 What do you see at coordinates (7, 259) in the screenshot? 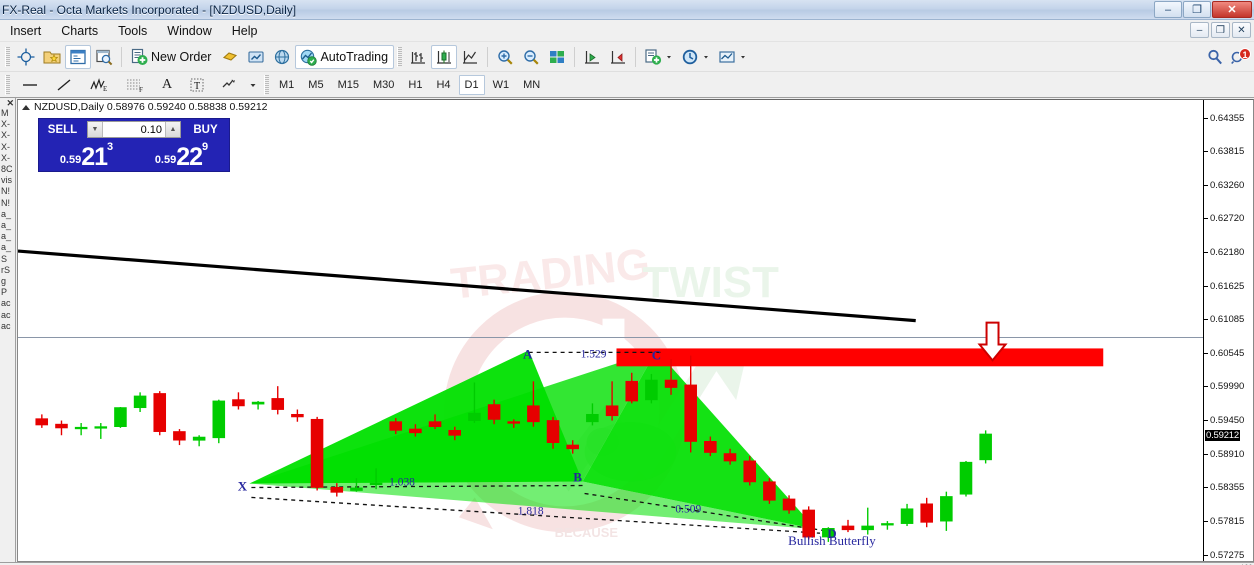
I see `panel-row: S` at bounding box center [7, 259].